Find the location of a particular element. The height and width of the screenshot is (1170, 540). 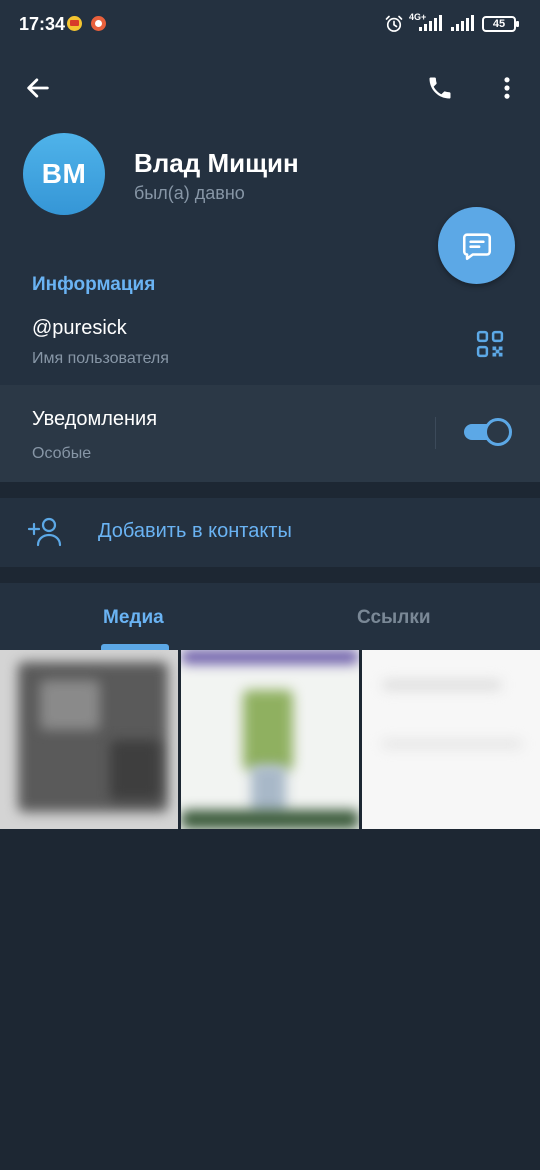

message-icon is located at coordinates (476, 246).